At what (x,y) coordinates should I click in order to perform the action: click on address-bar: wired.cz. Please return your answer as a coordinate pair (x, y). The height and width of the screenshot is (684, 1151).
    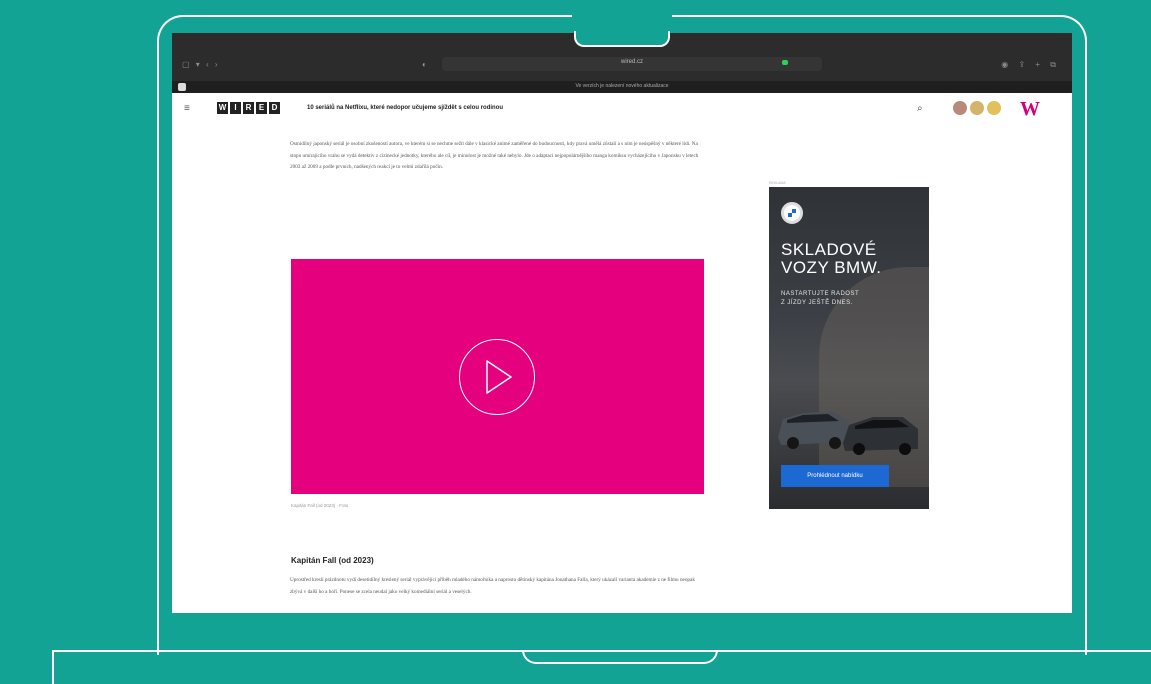
    Looking at the image, I should click on (632, 64).